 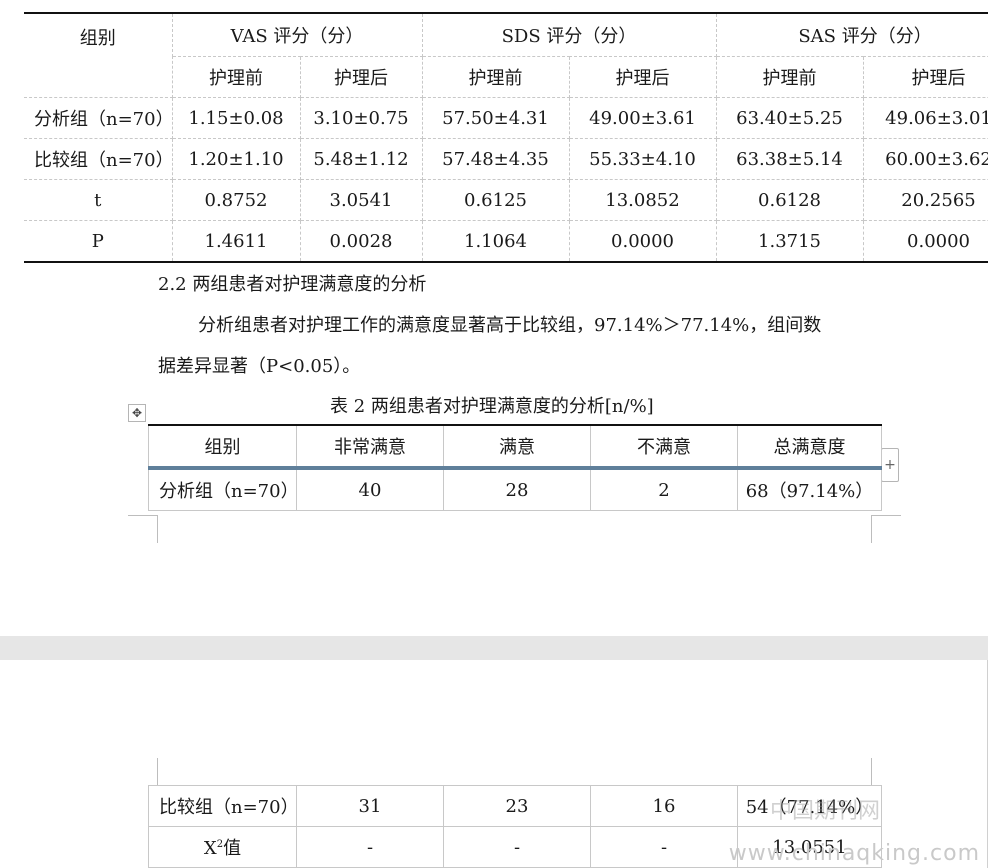 What do you see at coordinates (809, 489) in the screenshot?
I see `table-cell: 68（97.14%）` at bounding box center [809, 489].